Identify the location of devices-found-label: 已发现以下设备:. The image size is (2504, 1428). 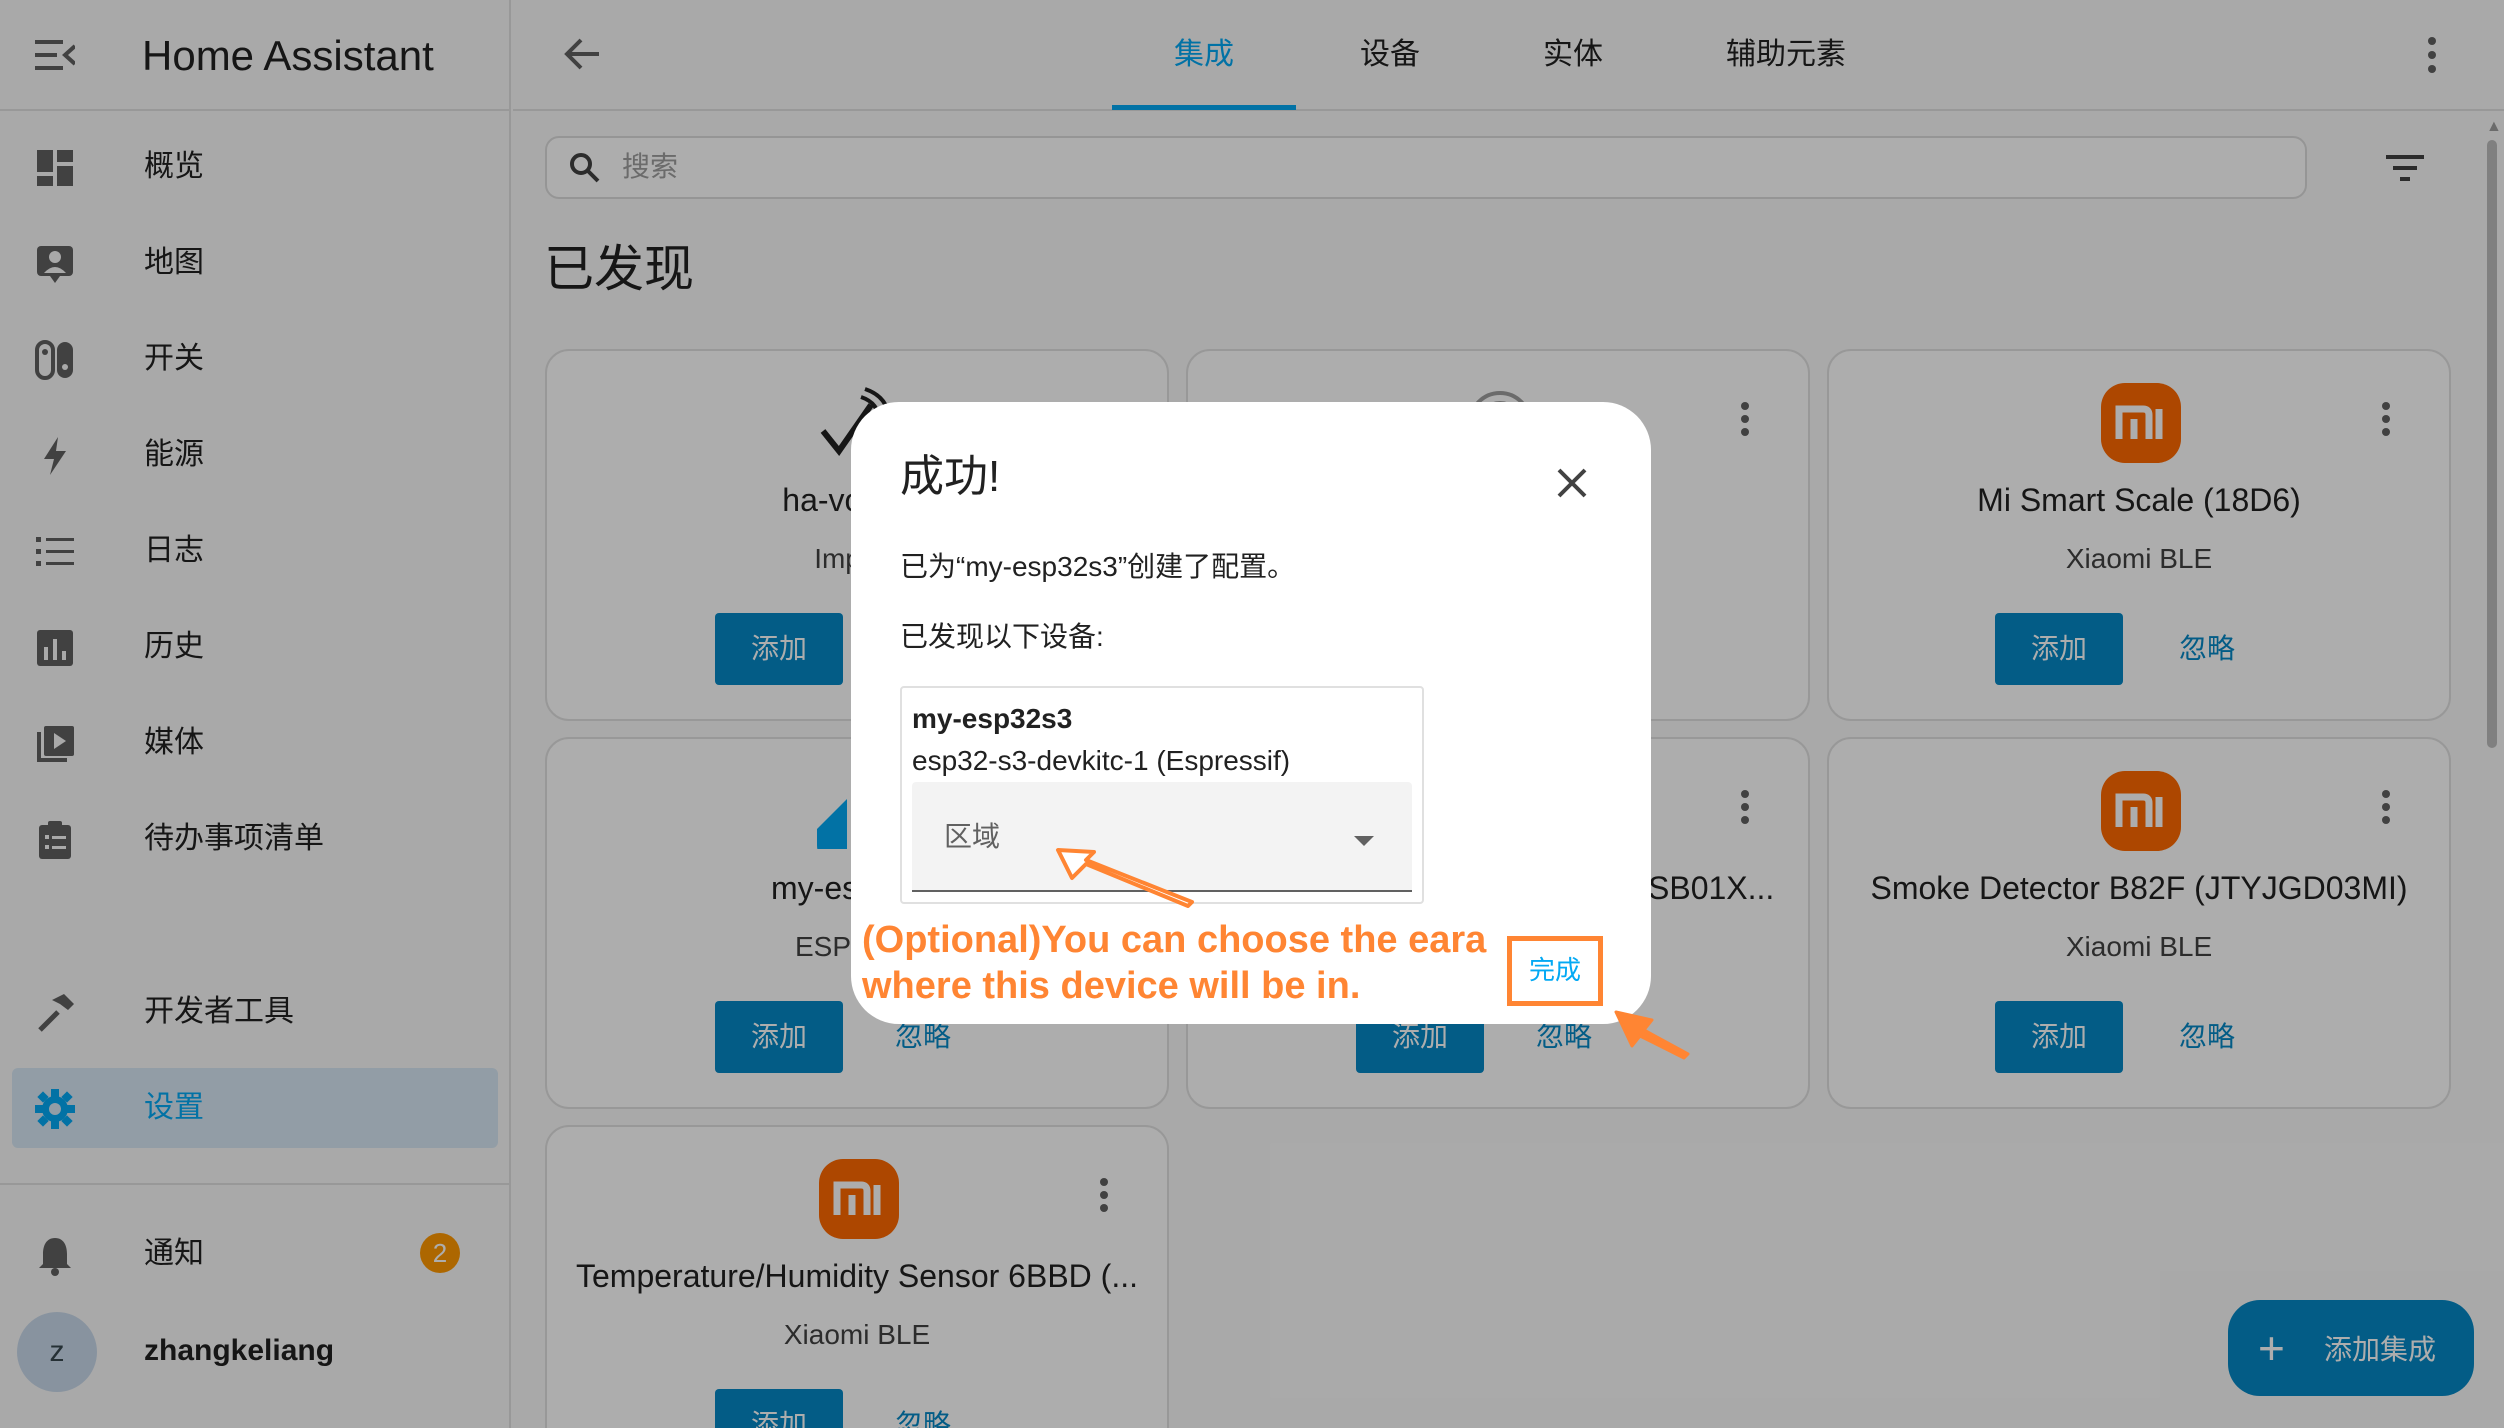
(1002, 636).